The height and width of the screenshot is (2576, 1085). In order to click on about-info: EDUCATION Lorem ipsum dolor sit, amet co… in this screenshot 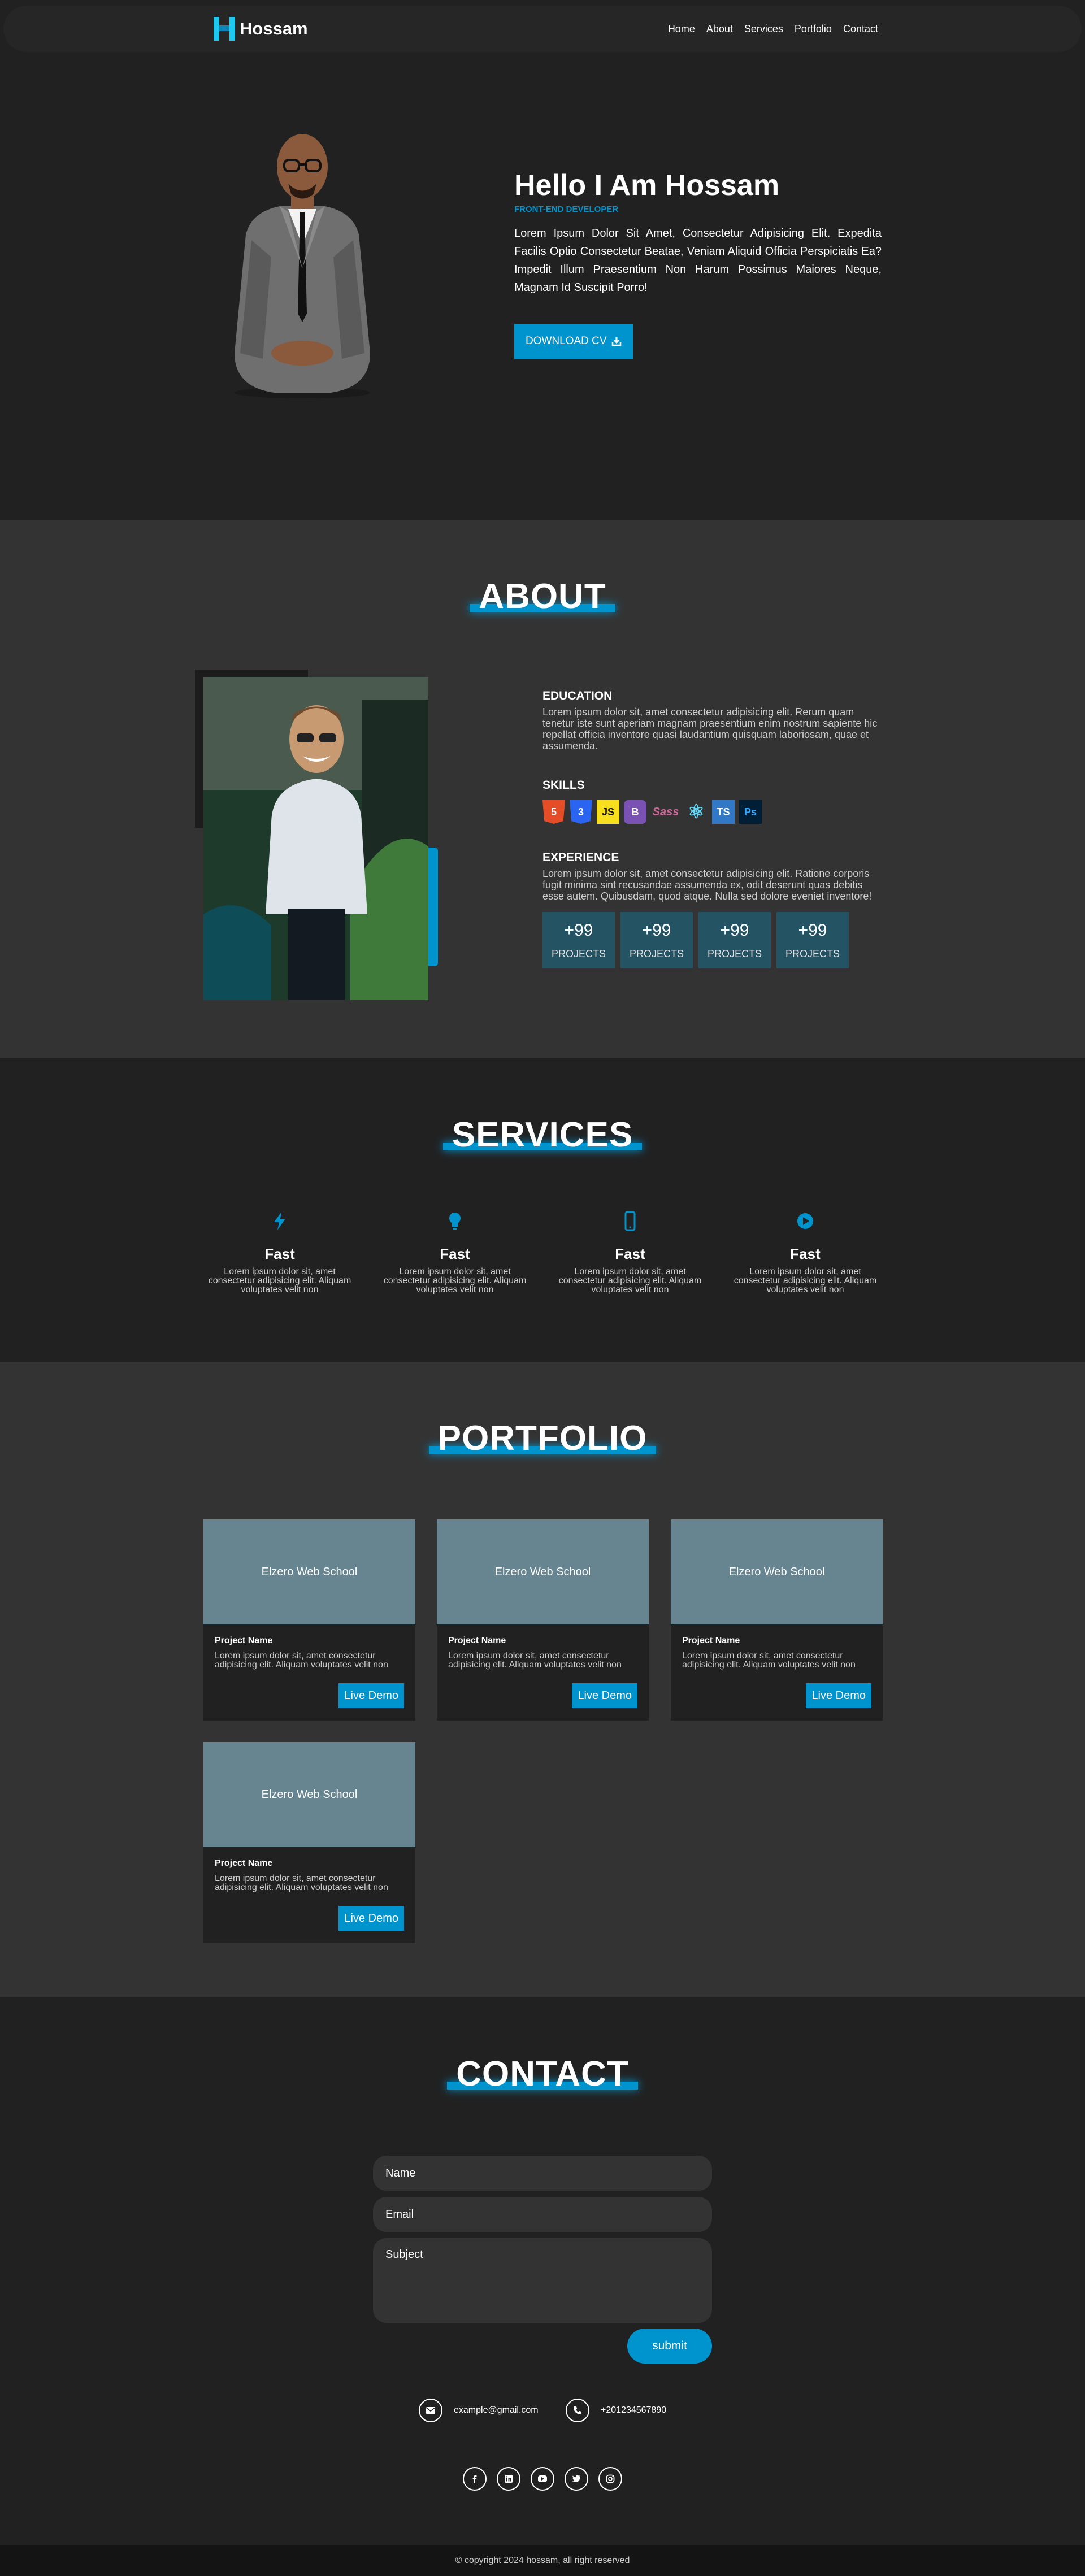, I will do `click(712, 828)`.